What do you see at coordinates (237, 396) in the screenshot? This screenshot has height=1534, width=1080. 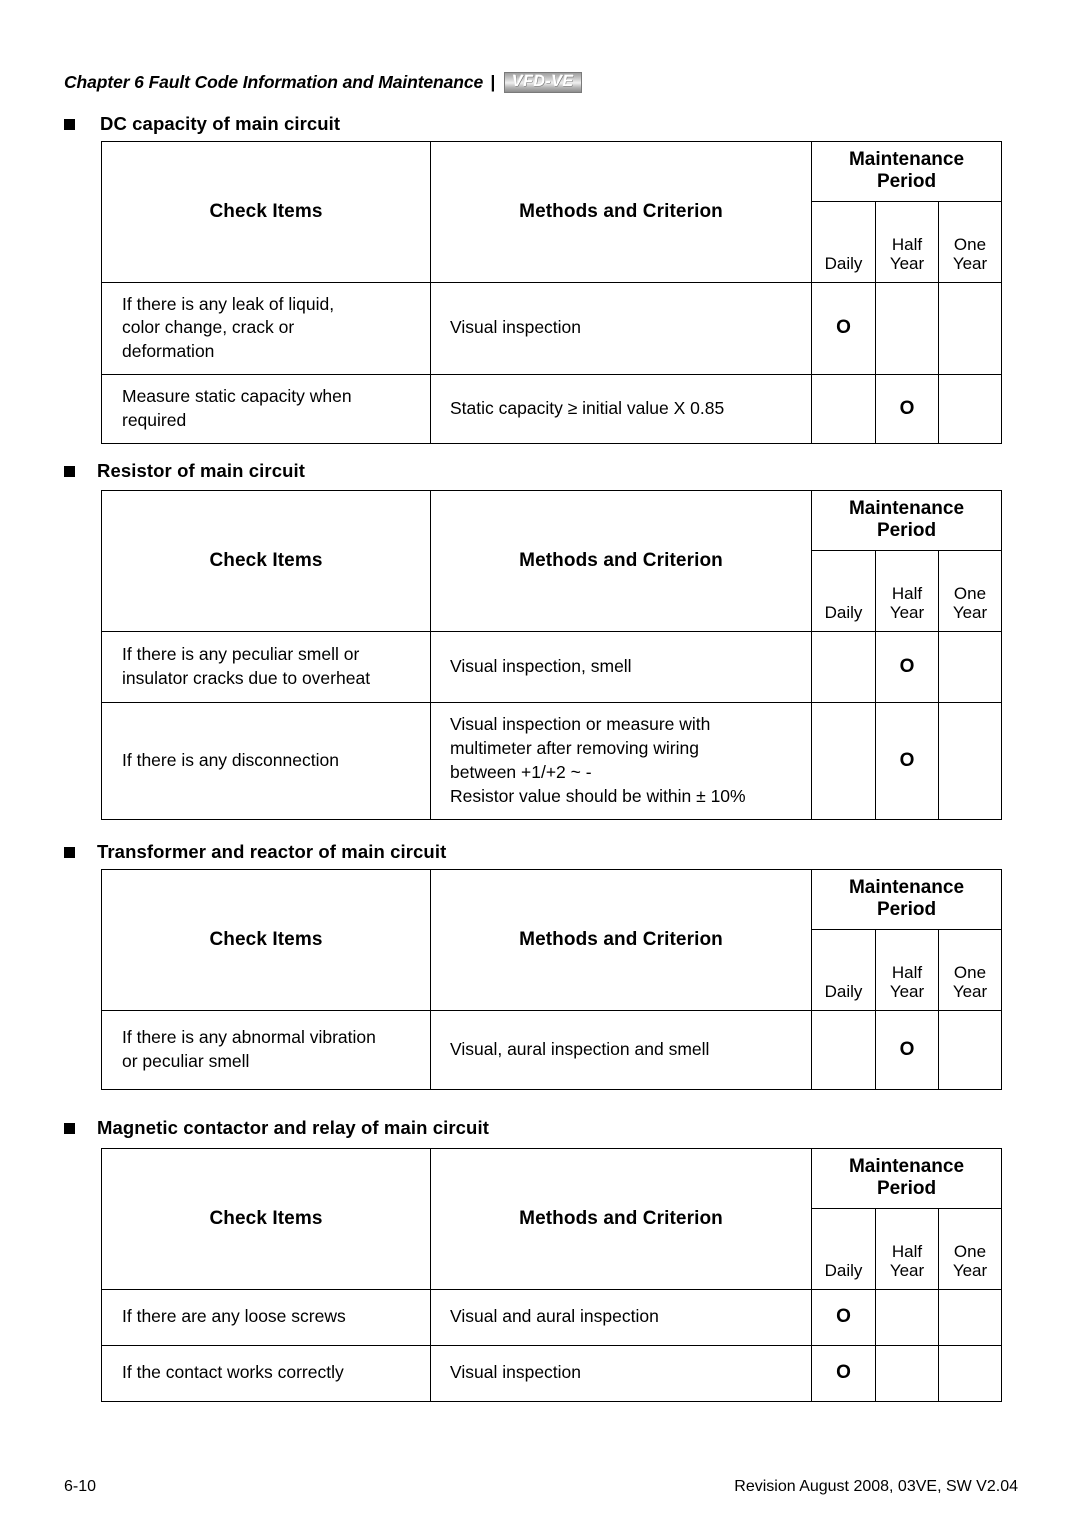 I see `check-line: Measure static capacity when` at bounding box center [237, 396].